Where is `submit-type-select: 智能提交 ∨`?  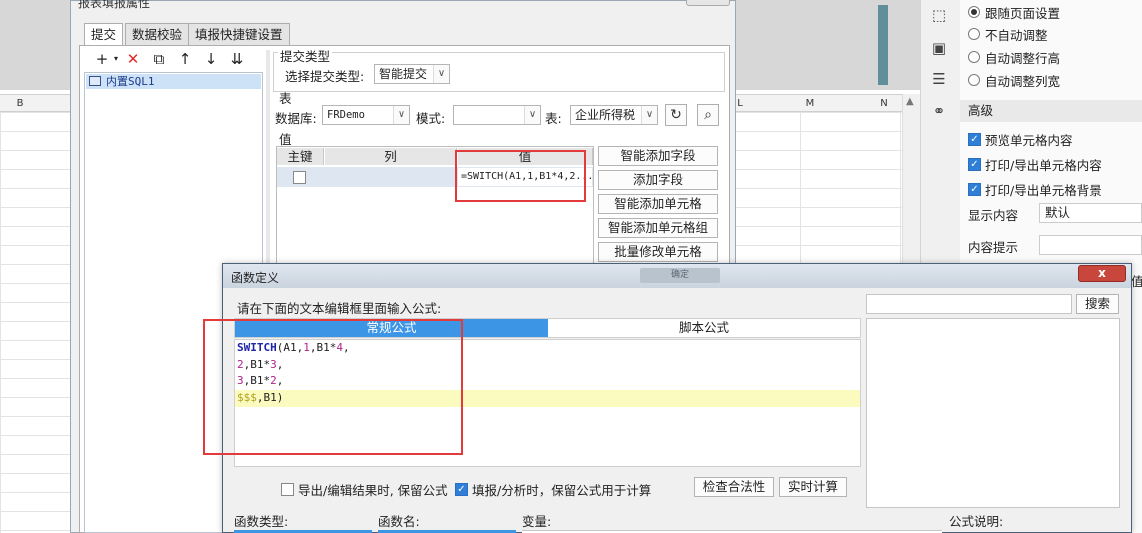
submit-type-select: 智能提交 ∨ is located at coordinates (412, 74).